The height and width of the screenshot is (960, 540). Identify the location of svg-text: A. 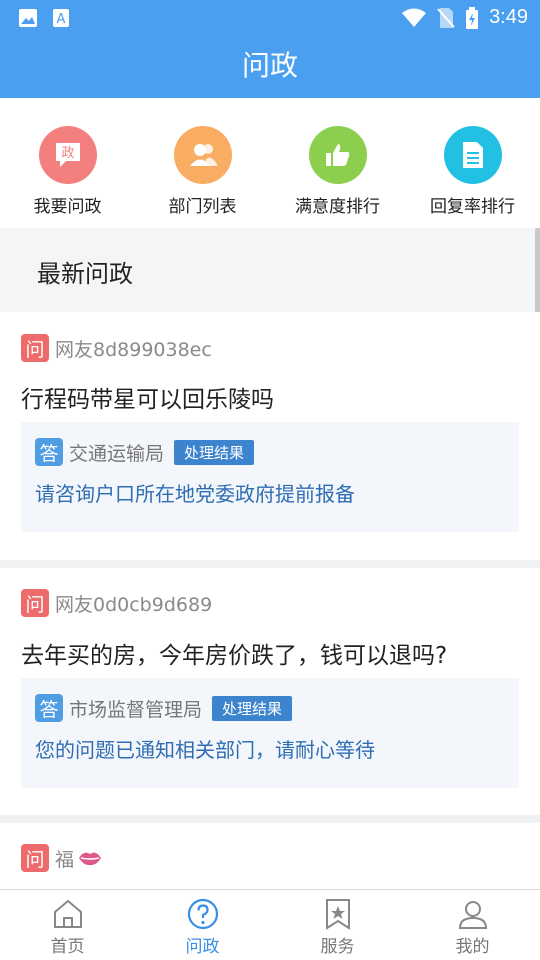
(61, 19).